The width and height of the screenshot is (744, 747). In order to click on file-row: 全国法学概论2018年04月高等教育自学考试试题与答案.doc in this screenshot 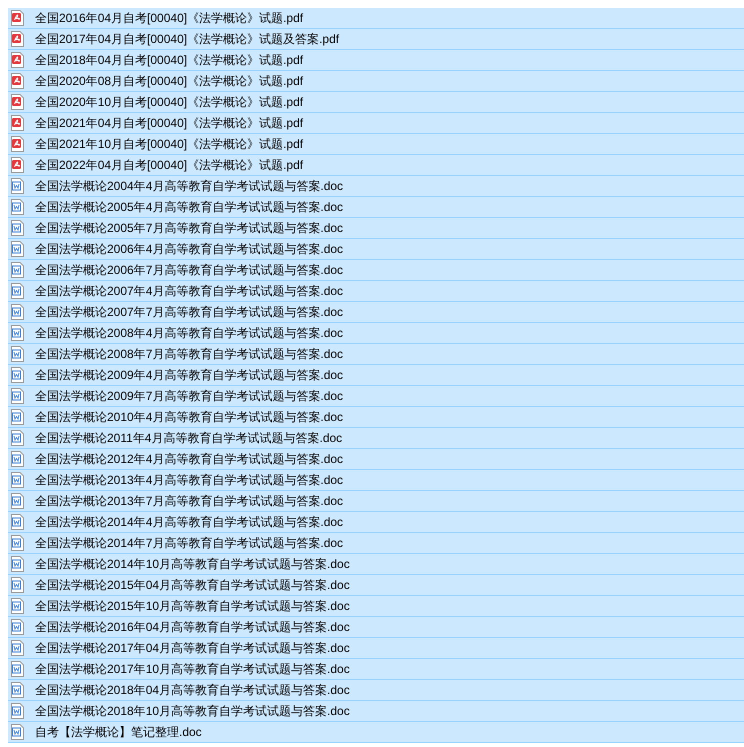, I will do `click(376, 690)`.